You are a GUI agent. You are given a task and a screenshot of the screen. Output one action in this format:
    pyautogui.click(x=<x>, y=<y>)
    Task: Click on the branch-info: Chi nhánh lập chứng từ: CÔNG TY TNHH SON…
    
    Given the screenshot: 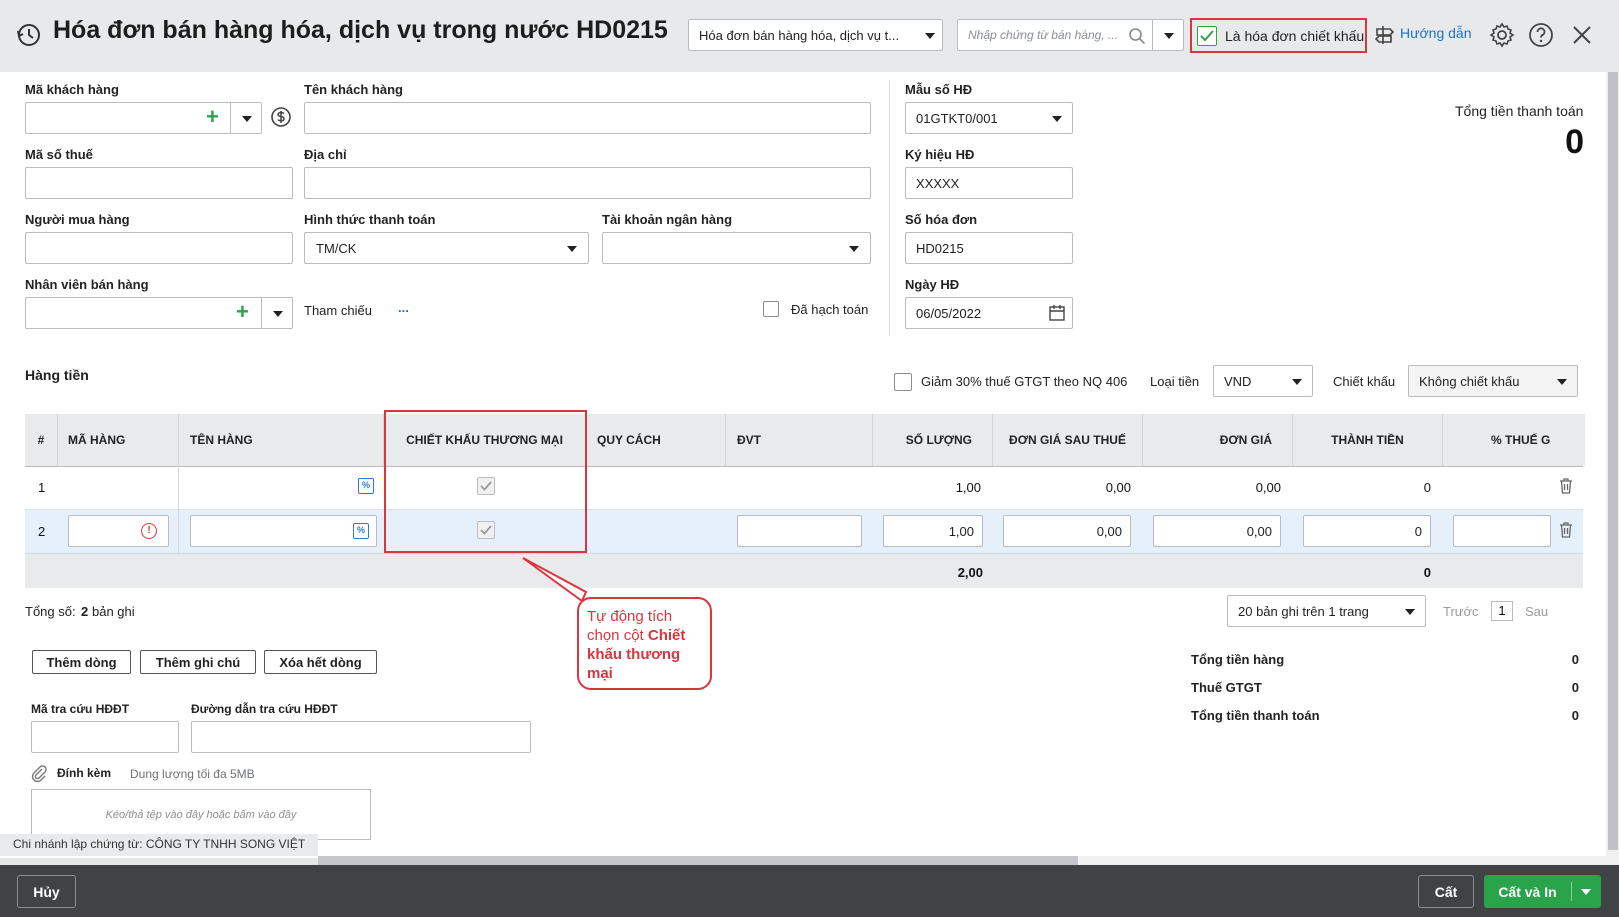 What is the action you would take?
    pyautogui.click(x=159, y=845)
    